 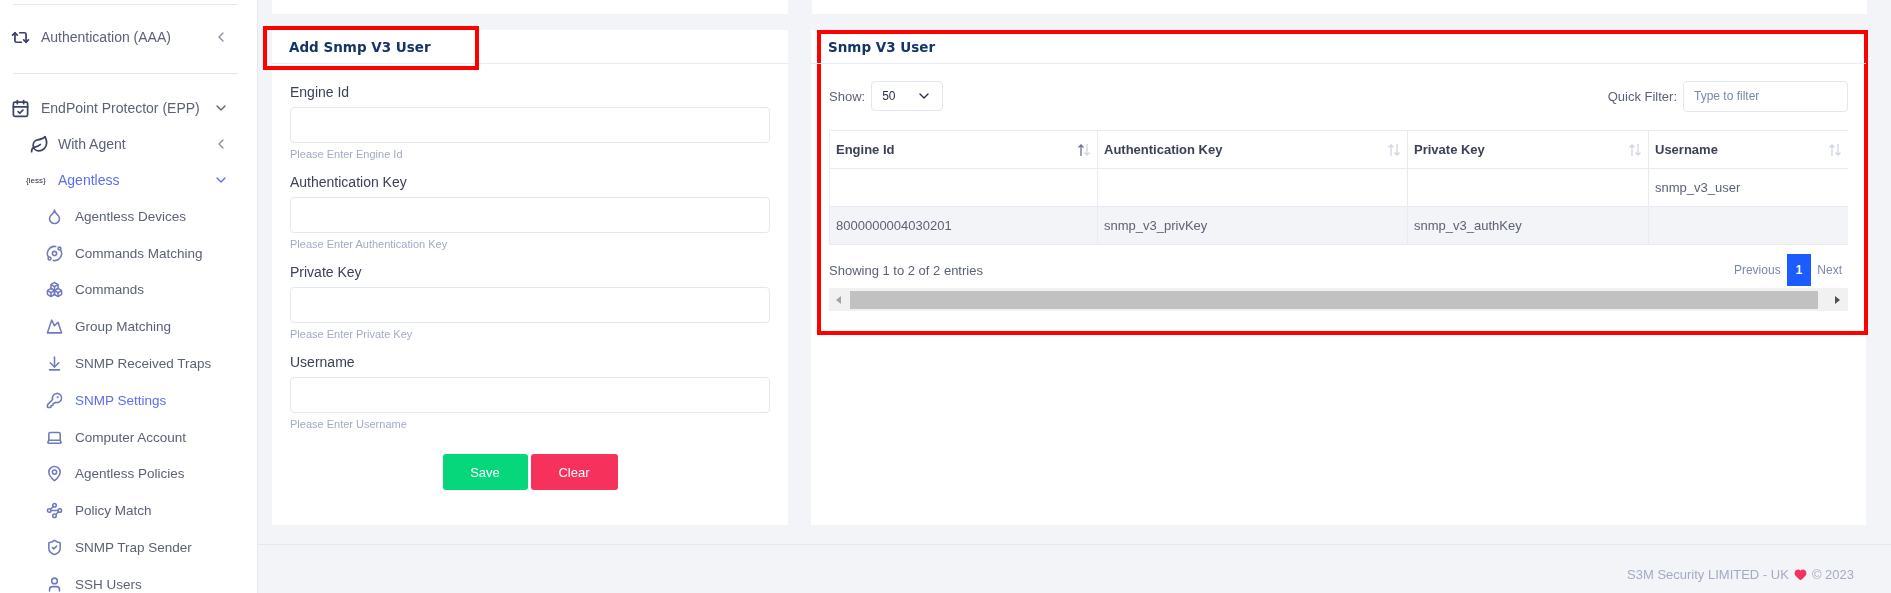 I want to click on scroll-left-icon, so click(x=839, y=299).